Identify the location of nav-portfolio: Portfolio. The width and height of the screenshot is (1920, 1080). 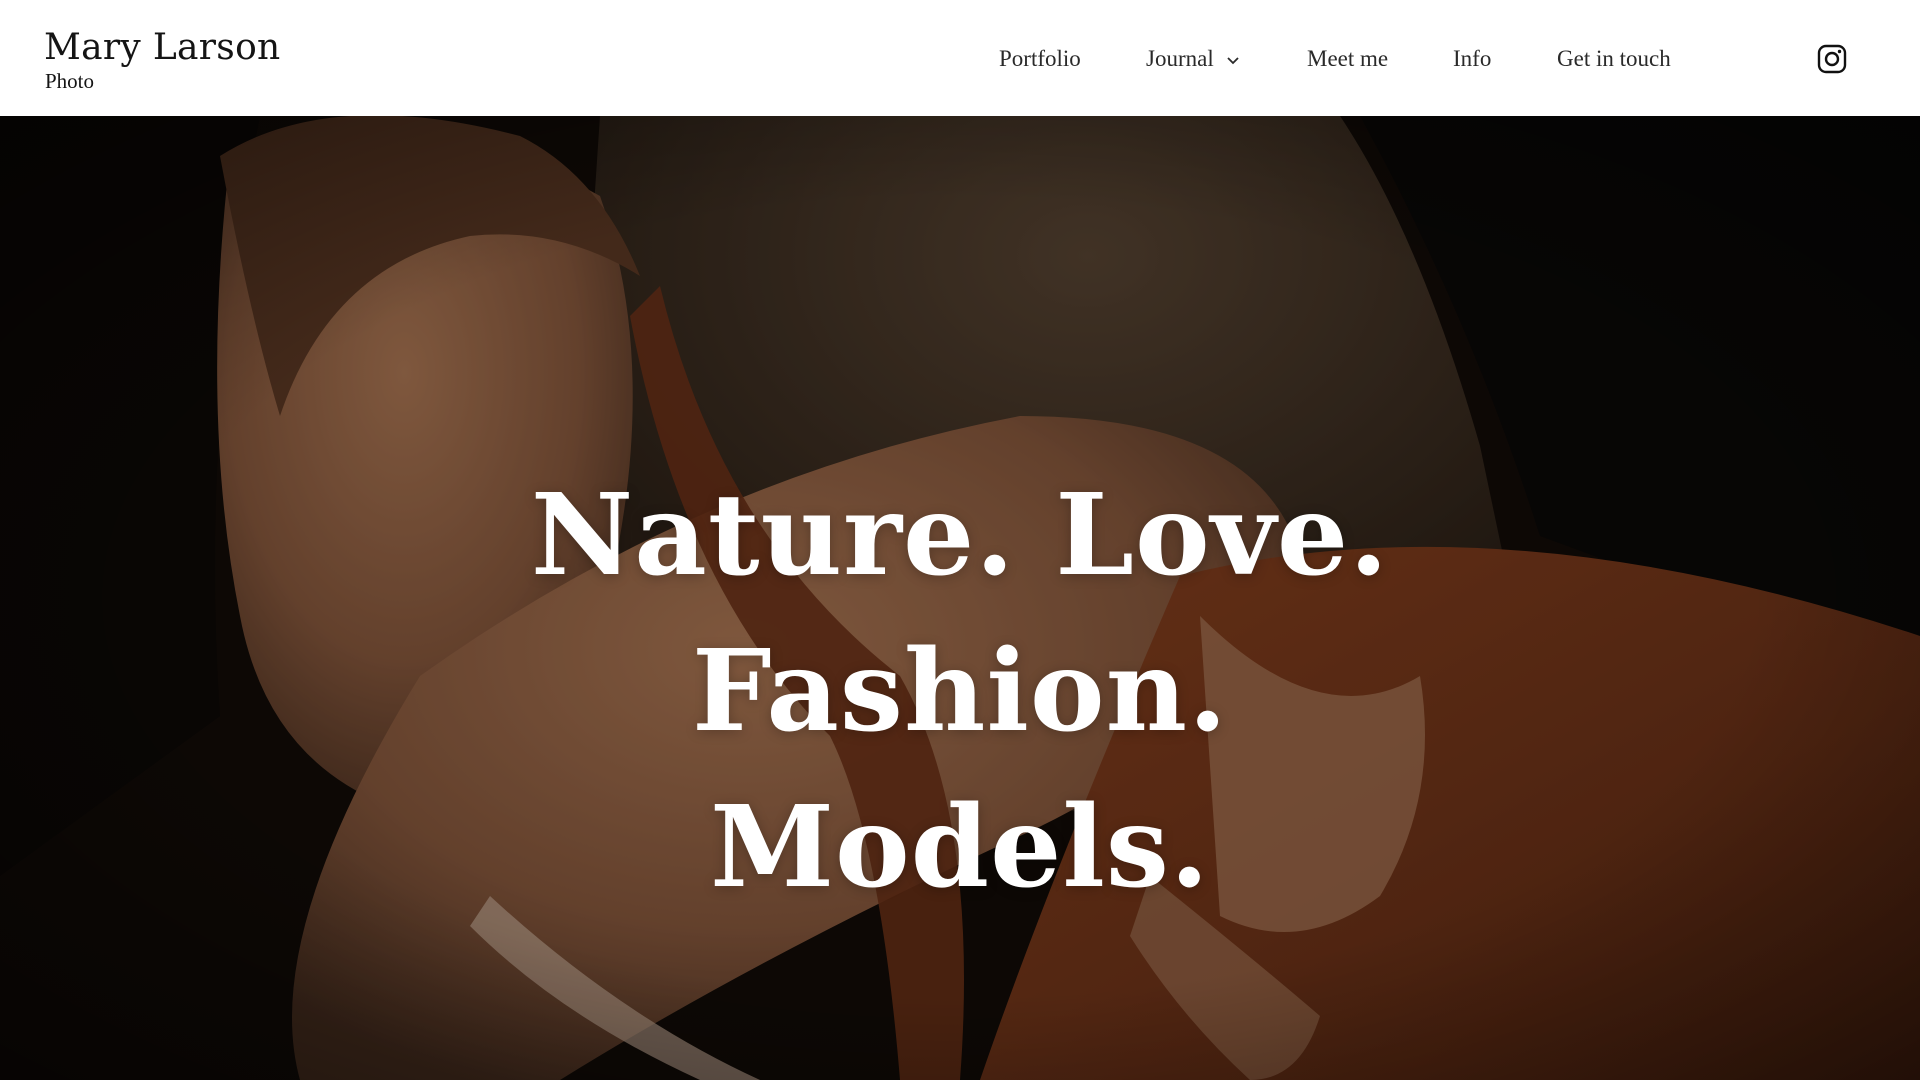
(1040, 59).